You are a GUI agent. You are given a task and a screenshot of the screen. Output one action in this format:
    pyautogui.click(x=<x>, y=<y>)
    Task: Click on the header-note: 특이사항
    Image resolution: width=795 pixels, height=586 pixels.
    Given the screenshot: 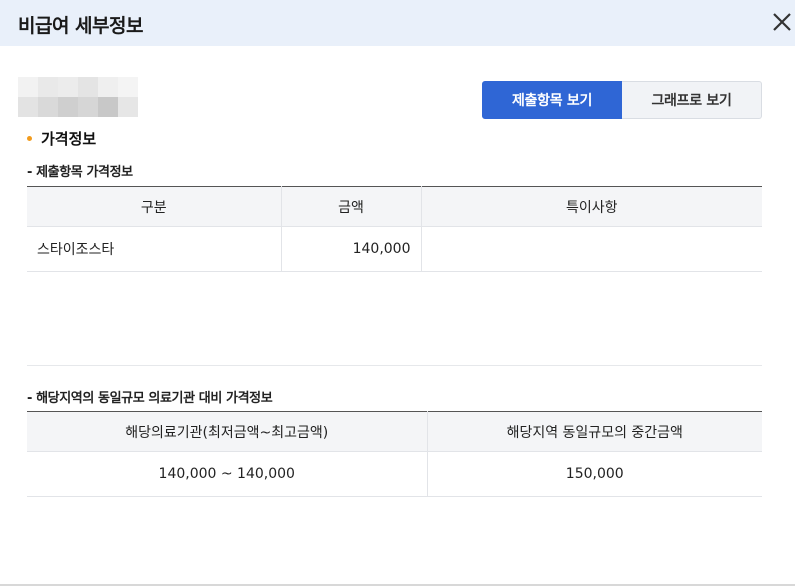 What is the action you would take?
    pyautogui.click(x=591, y=206)
    